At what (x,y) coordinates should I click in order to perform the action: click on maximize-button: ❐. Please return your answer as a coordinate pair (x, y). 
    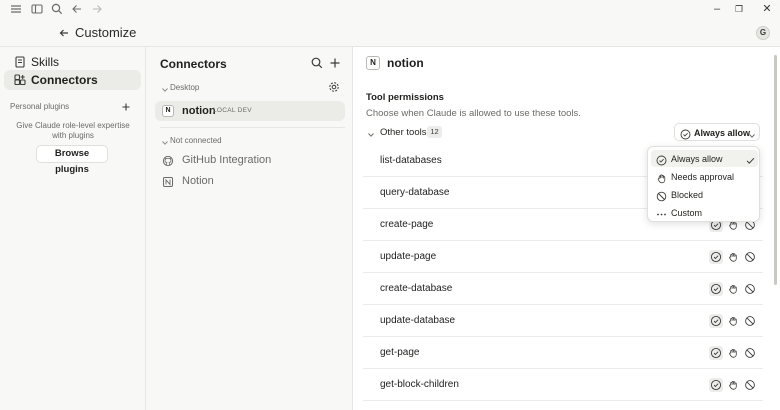
    Looking at the image, I should click on (739, 9).